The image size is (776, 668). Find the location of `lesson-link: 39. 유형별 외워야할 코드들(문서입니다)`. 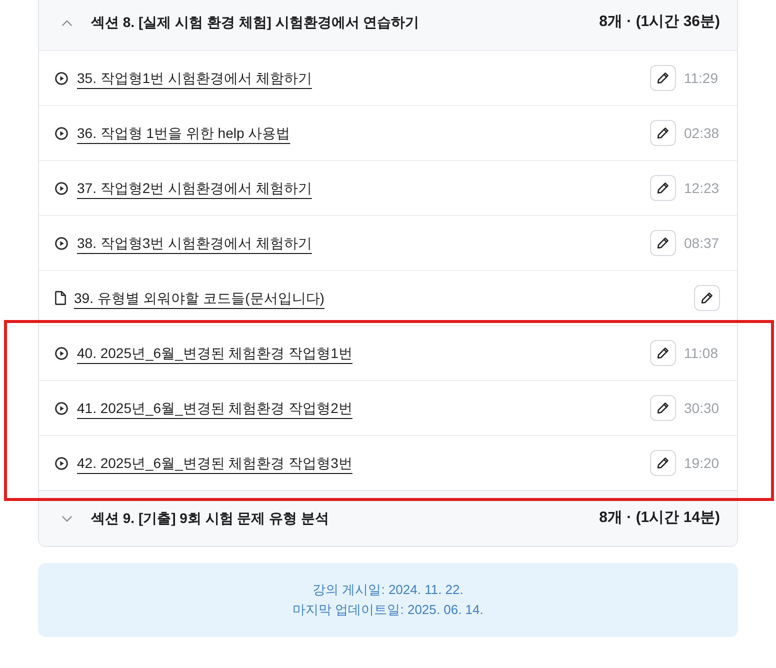

lesson-link: 39. 유형별 외워야할 코드들(문서입니다) is located at coordinates (199, 298).